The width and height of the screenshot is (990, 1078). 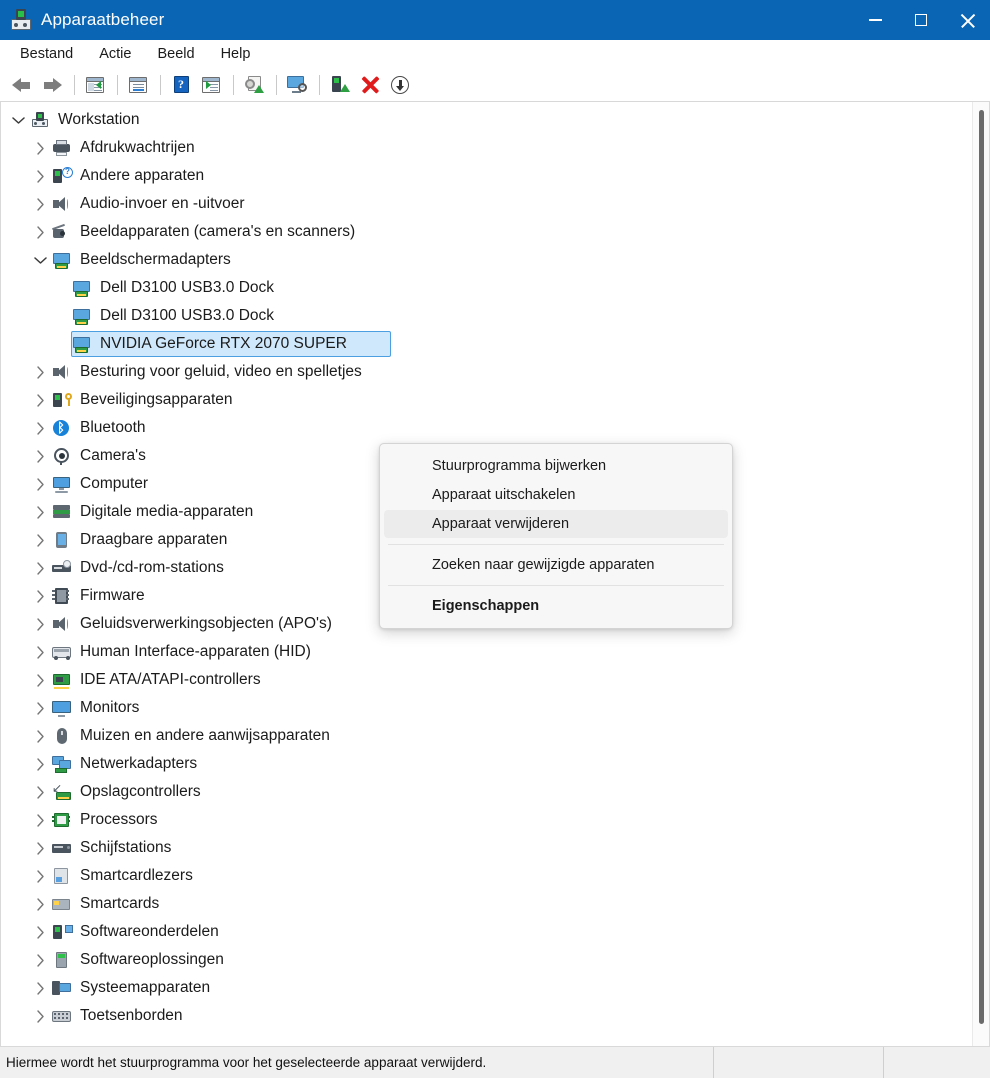 What do you see at coordinates (154, 540) in the screenshot?
I see `tree-item-label: Draagbare apparaten` at bounding box center [154, 540].